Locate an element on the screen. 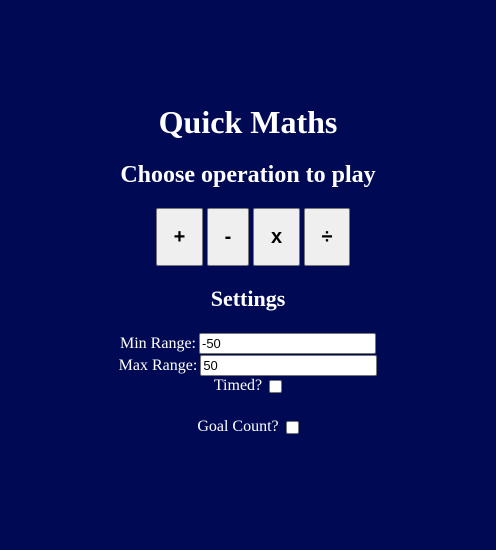  min-range-input is located at coordinates (287, 343).